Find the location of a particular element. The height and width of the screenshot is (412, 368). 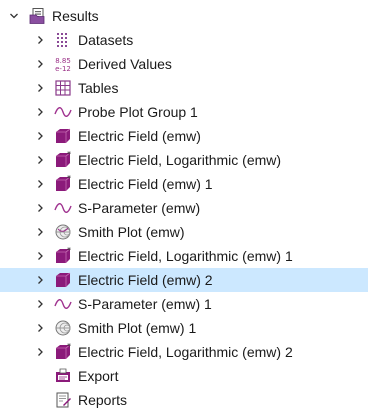

tree-node-electric-field-logarithmic-emw: * Electric Field, Logarithmic (emw) is located at coordinates (184, 160).